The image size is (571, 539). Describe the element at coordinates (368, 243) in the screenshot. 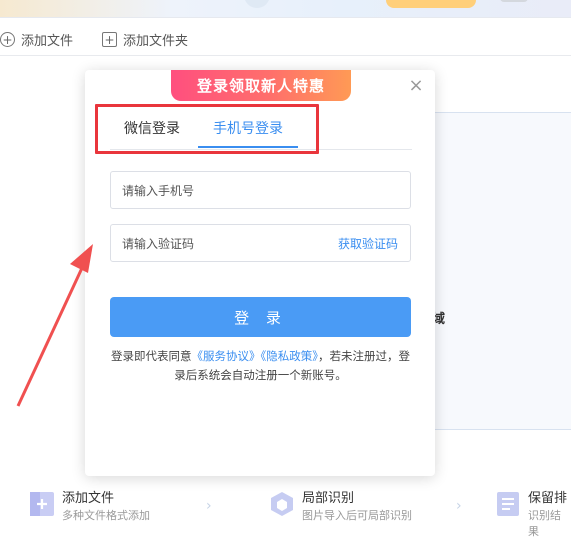

I see `get-code-link: 获取验证码` at that location.